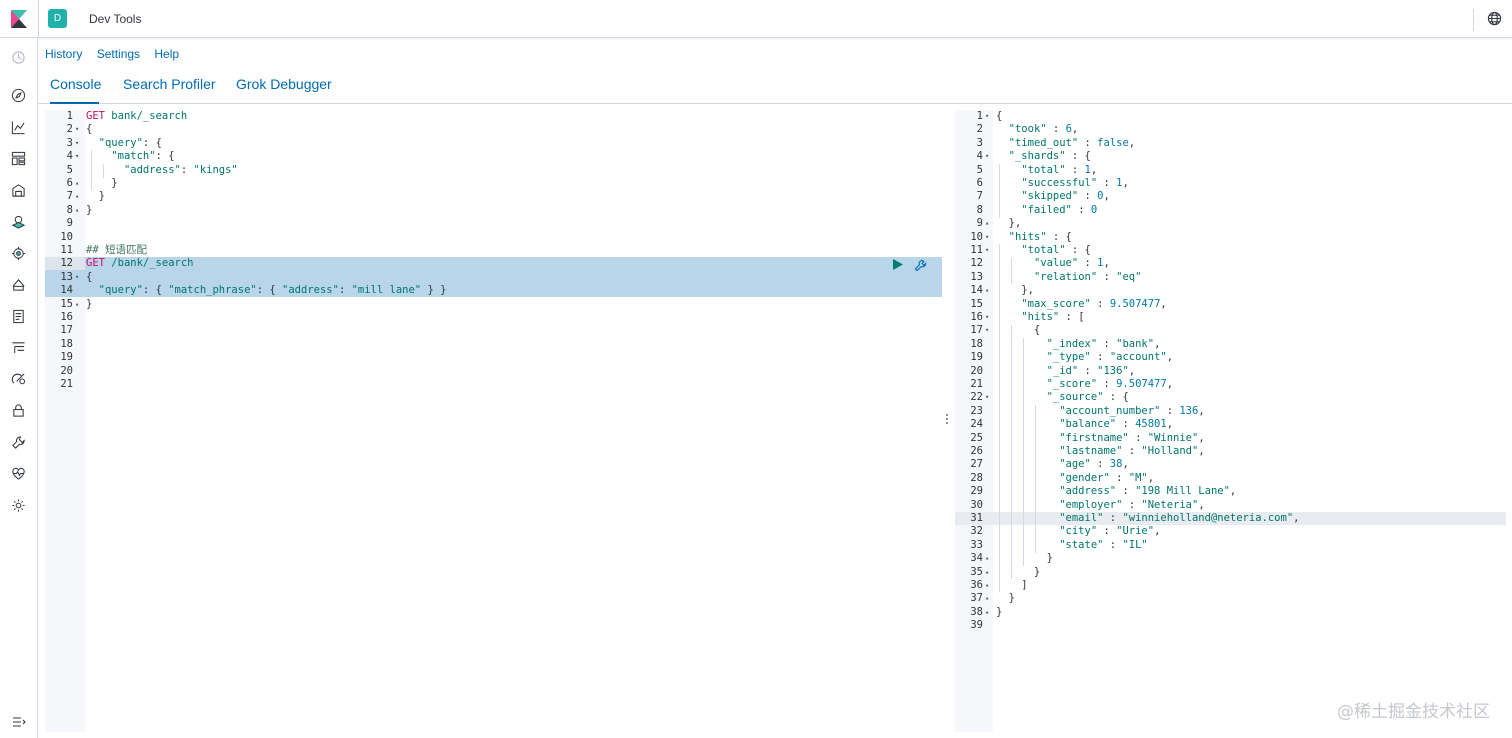 The width and height of the screenshot is (1512, 738). Describe the element at coordinates (493, 170) in the screenshot. I see `code-line: 5 "address": "kings"` at that location.